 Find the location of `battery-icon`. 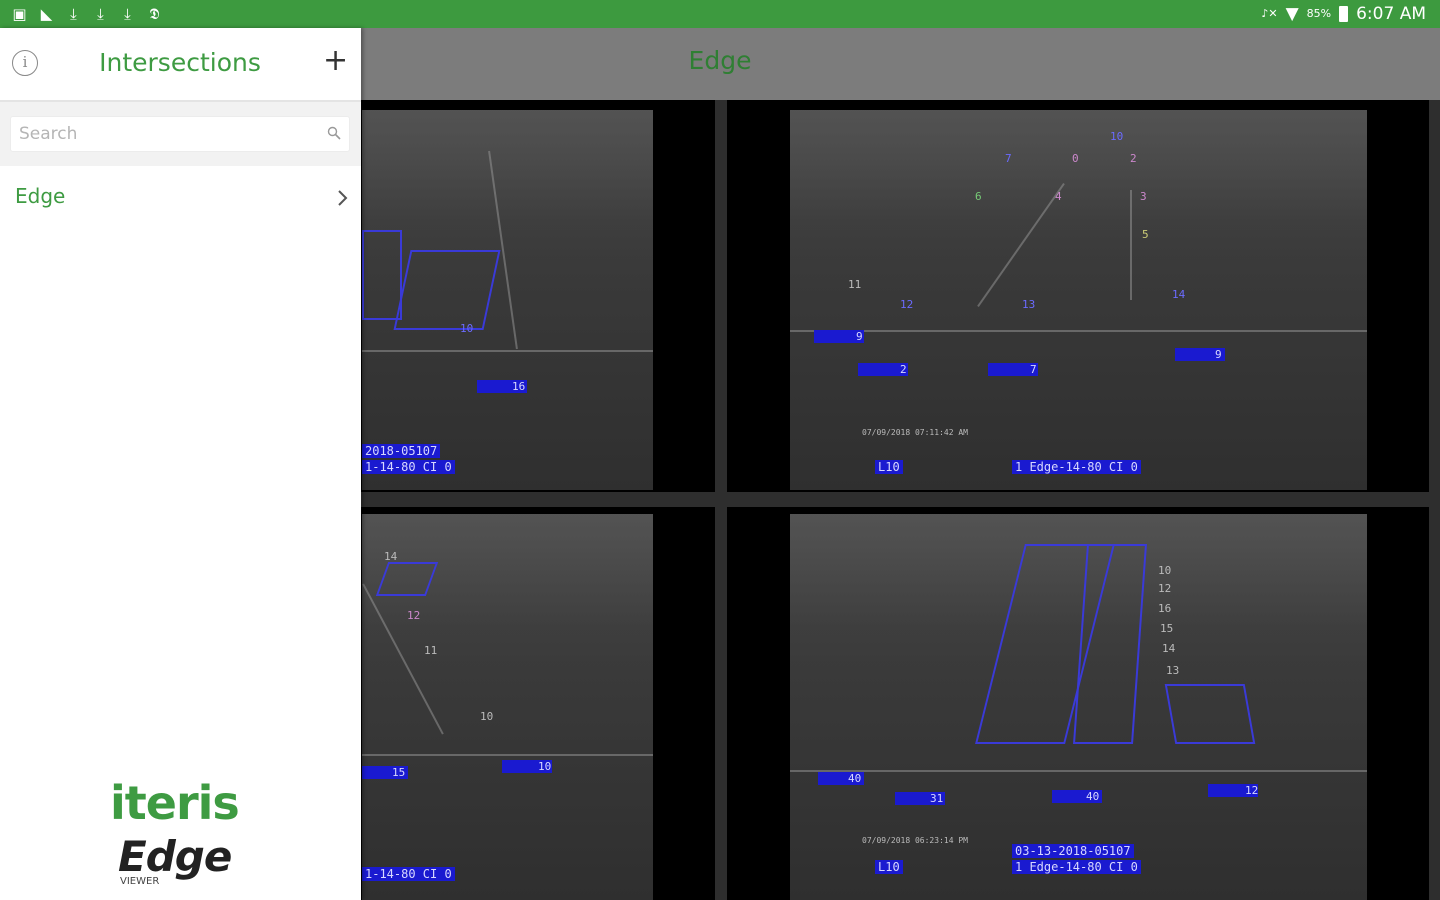

battery-icon is located at coordinates (1344, 14).